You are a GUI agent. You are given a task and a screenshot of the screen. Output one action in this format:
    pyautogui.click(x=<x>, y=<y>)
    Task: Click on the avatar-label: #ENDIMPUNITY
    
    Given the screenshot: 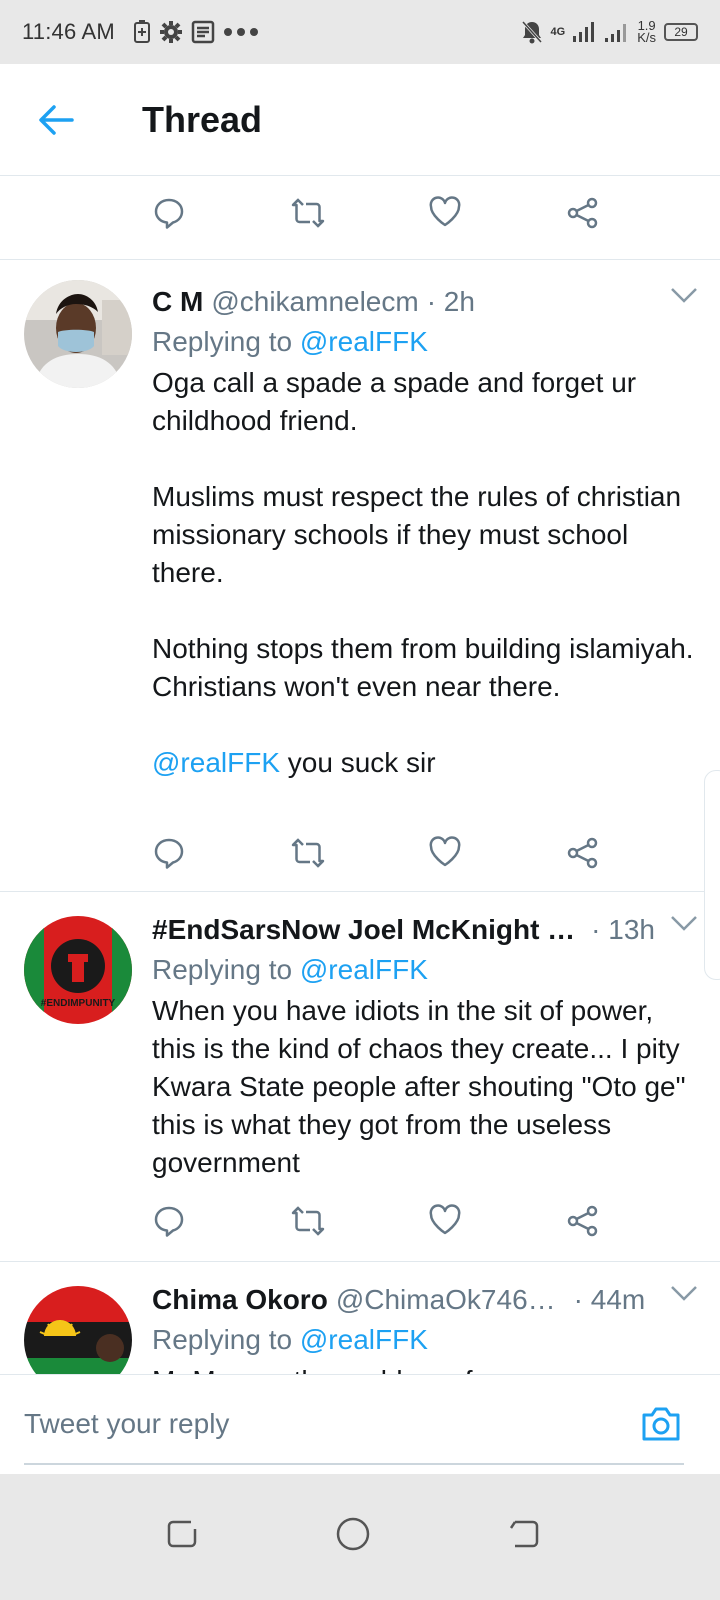 What is the action you would take?
    pyautogui.click(x=78, y=1003)
    